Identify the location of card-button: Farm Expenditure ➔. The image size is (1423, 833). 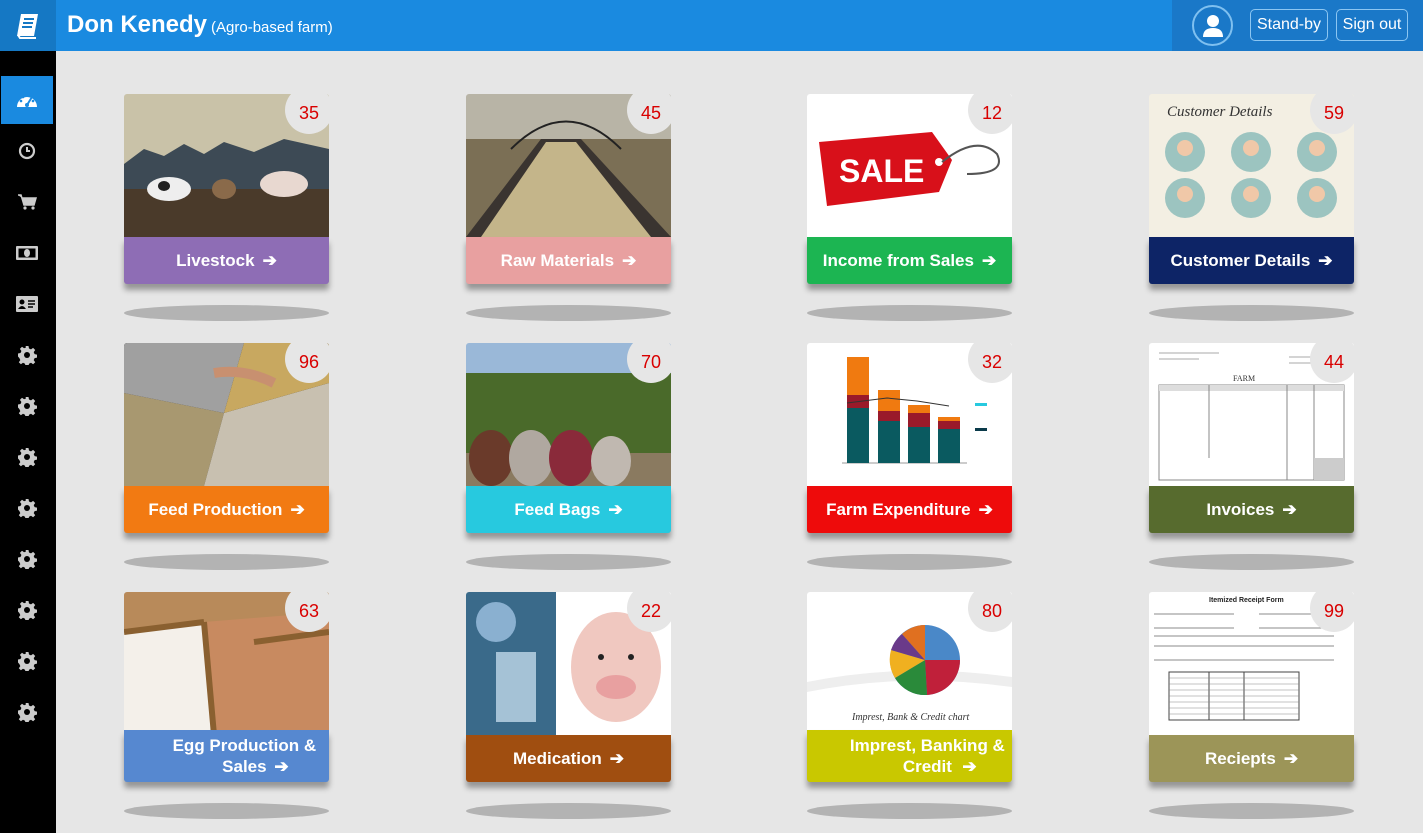
(909, 509).